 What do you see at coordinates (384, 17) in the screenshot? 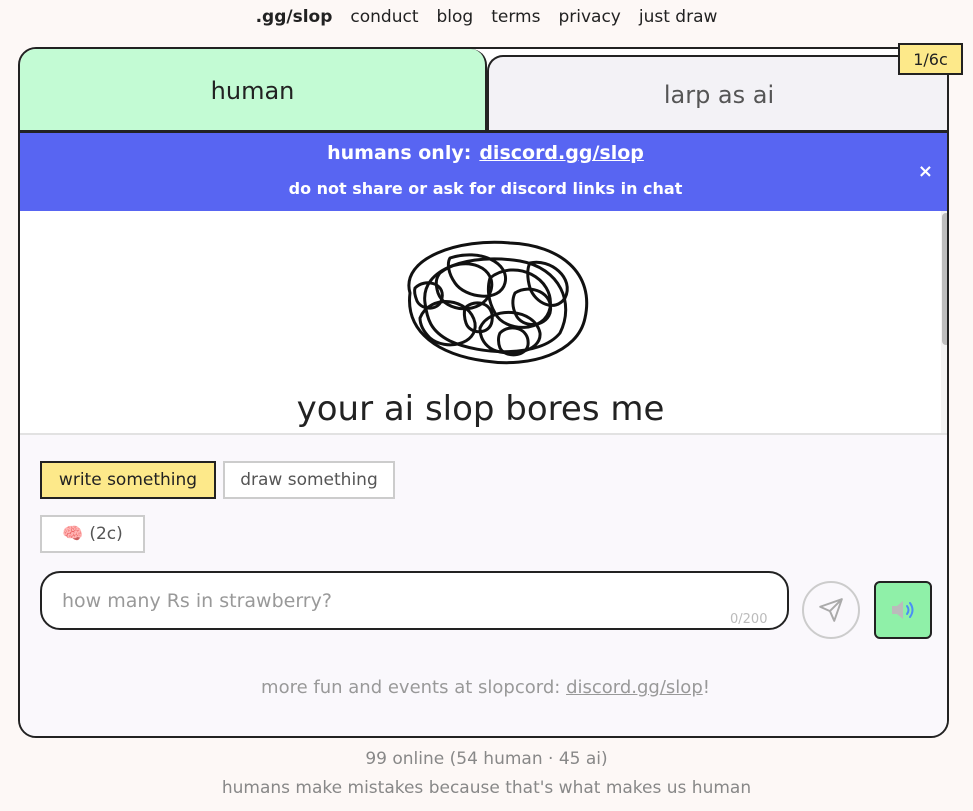
I see `nav-link-conduct: conduct` at bounding box center [384, 17].